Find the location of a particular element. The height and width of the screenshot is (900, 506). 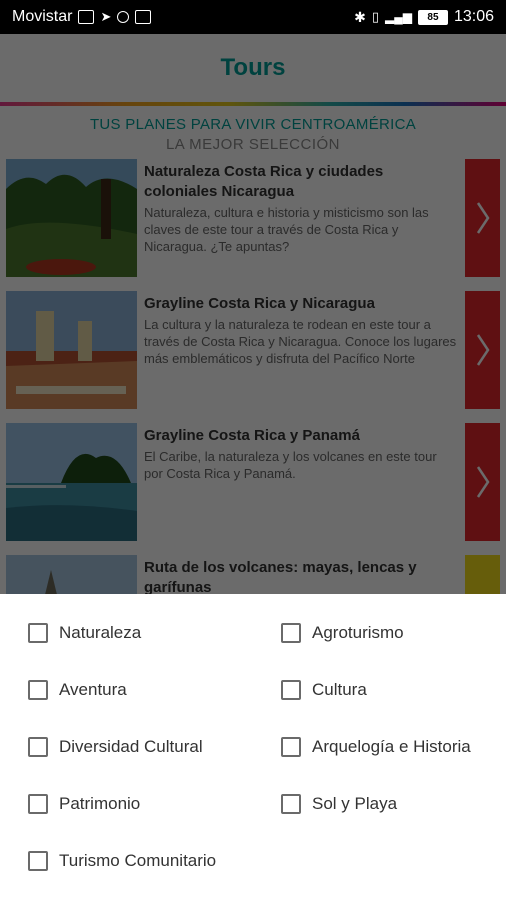

tour-image-beach is located at coordinates (71, 482).